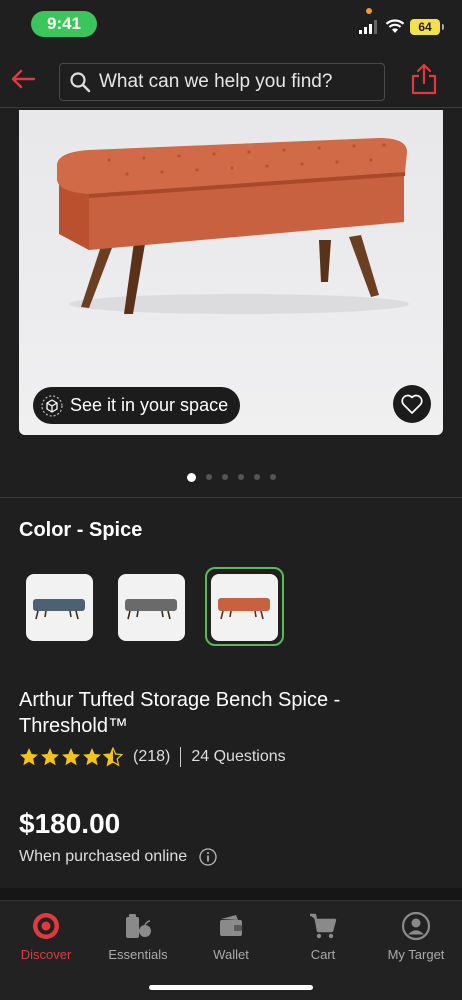 The height and width of the screenshot is (1000, 462). I want to click on blue-bench-thumbnail, so click(59, 609).